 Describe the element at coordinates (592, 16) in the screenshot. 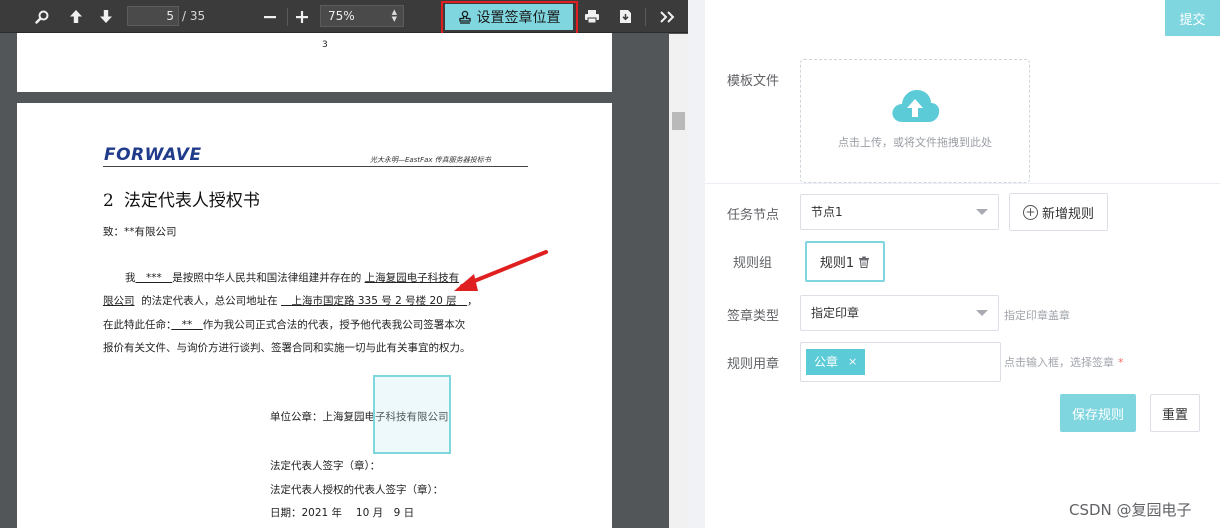

I see `print-icon` at that location.